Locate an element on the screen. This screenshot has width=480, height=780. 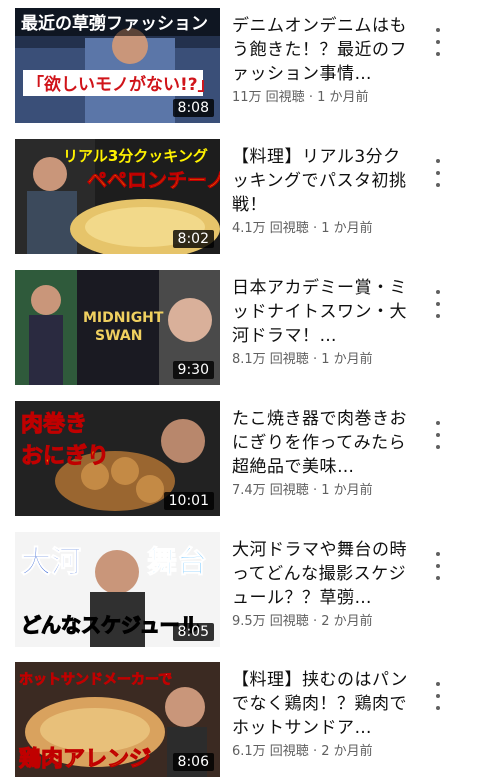
video-meta: 7.4万 回視聴 · 1 か月前 is located at coordinates (302, 490).